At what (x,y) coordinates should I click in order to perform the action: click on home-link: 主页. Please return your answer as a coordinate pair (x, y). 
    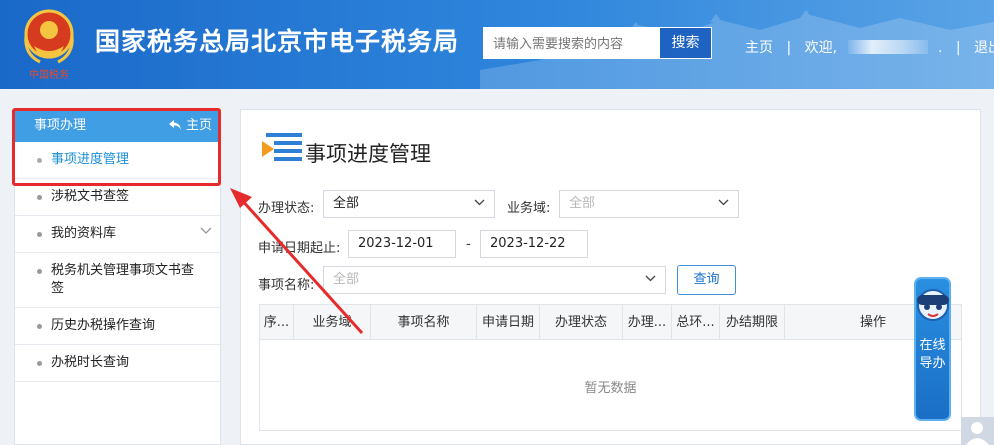
    Looking at the image, I should click on (759, 47).